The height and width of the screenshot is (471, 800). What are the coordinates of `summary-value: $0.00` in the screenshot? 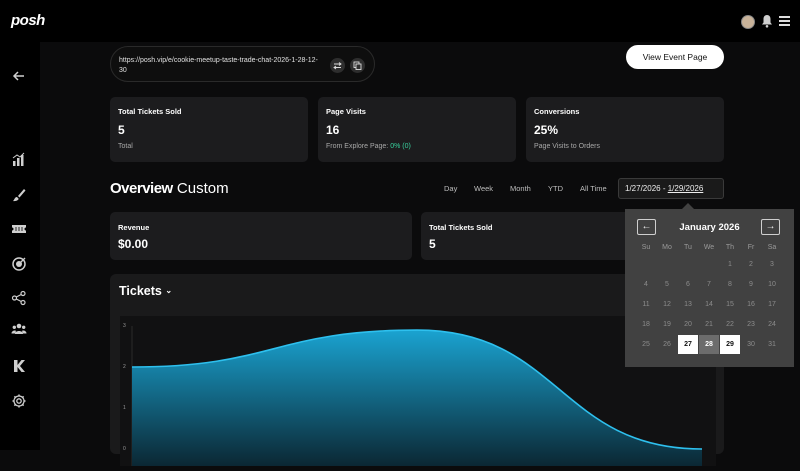 It's located at (133, 244).